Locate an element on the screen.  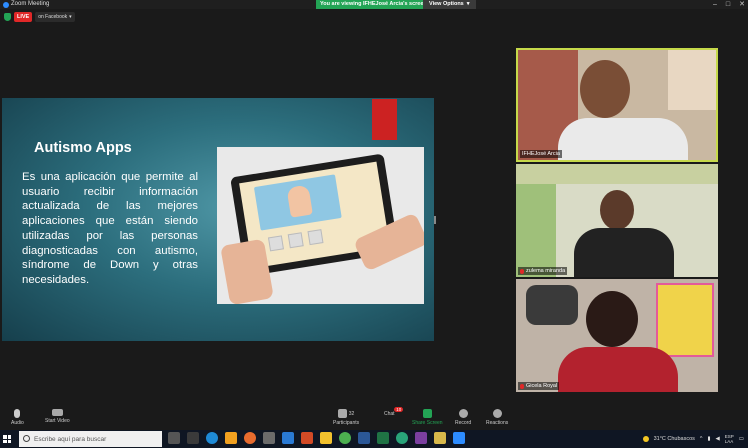
edge-icon is located at coordinates (212, 438).